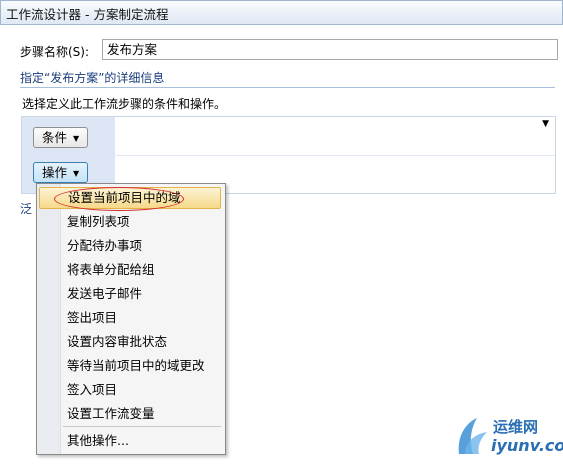 The width and height of the screenshot is (563, 464). Describe the element at coordinates (130, 366) in the screenshot. I see `menu-item-wait-field-change: 等待当前项目中的域更改` at that location.